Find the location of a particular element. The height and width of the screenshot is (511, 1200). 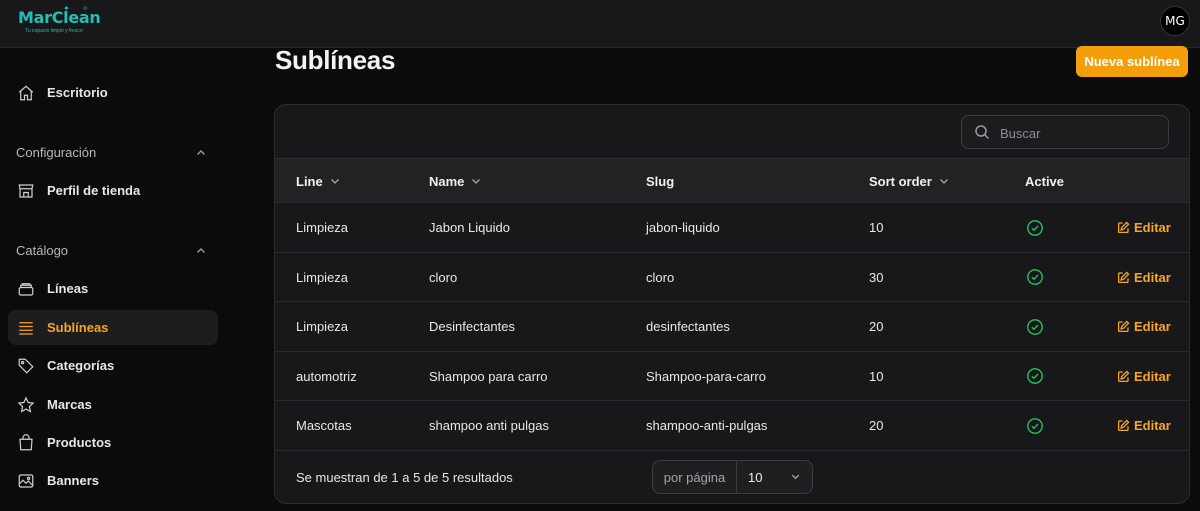

cell-sort: 30 is located at coordinates (876, 277).